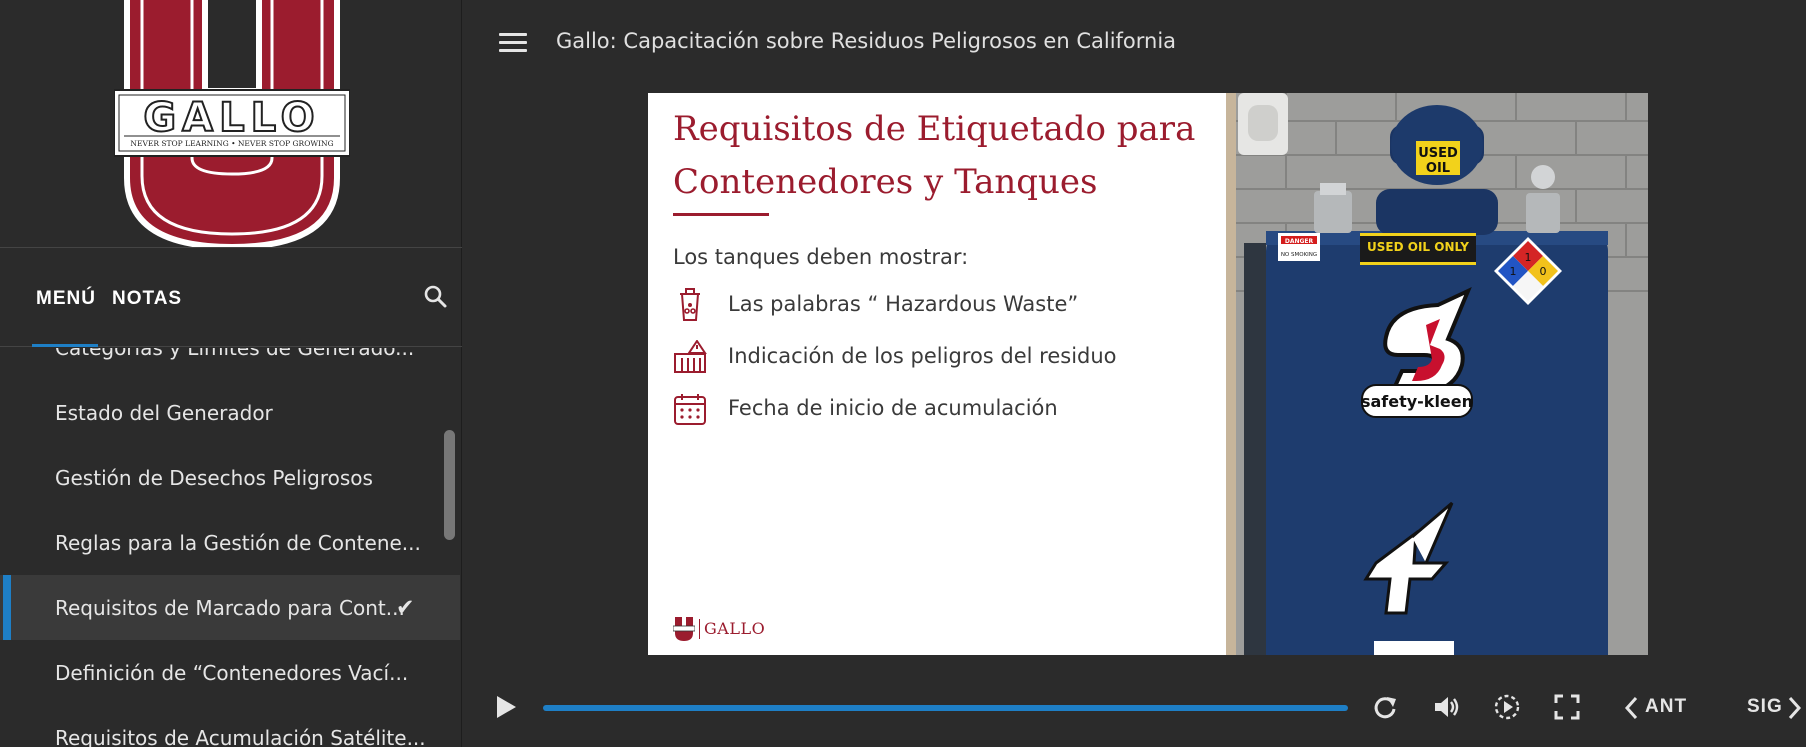 This screenshot has width=1806, height=747. Describe the element at coordinates (65, 345) in the screenshot. I see `active-tab-indicator` at that location.